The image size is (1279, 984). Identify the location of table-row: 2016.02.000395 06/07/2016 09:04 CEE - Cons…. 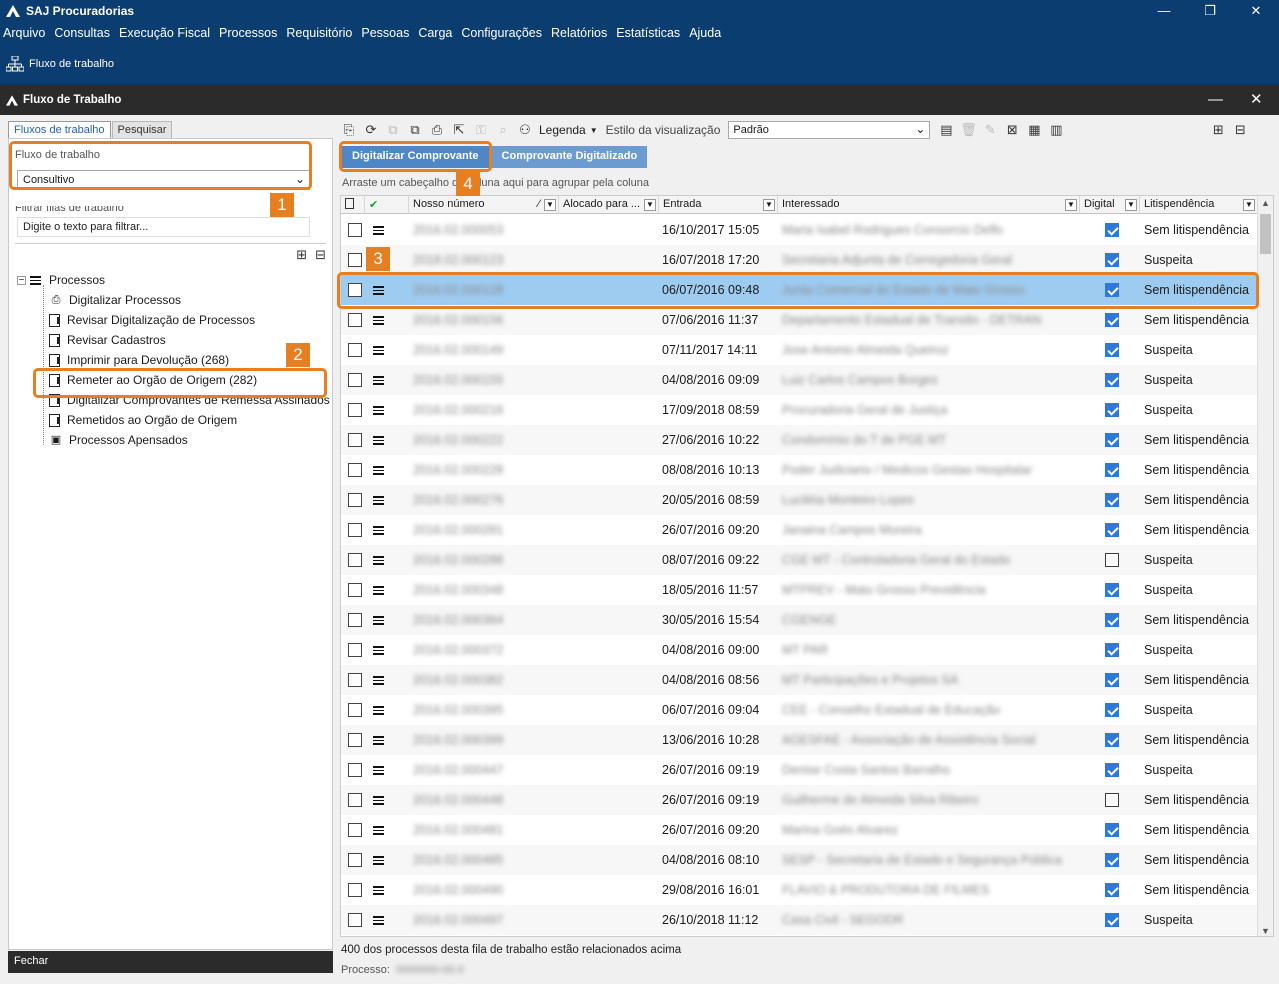
(799, 710).